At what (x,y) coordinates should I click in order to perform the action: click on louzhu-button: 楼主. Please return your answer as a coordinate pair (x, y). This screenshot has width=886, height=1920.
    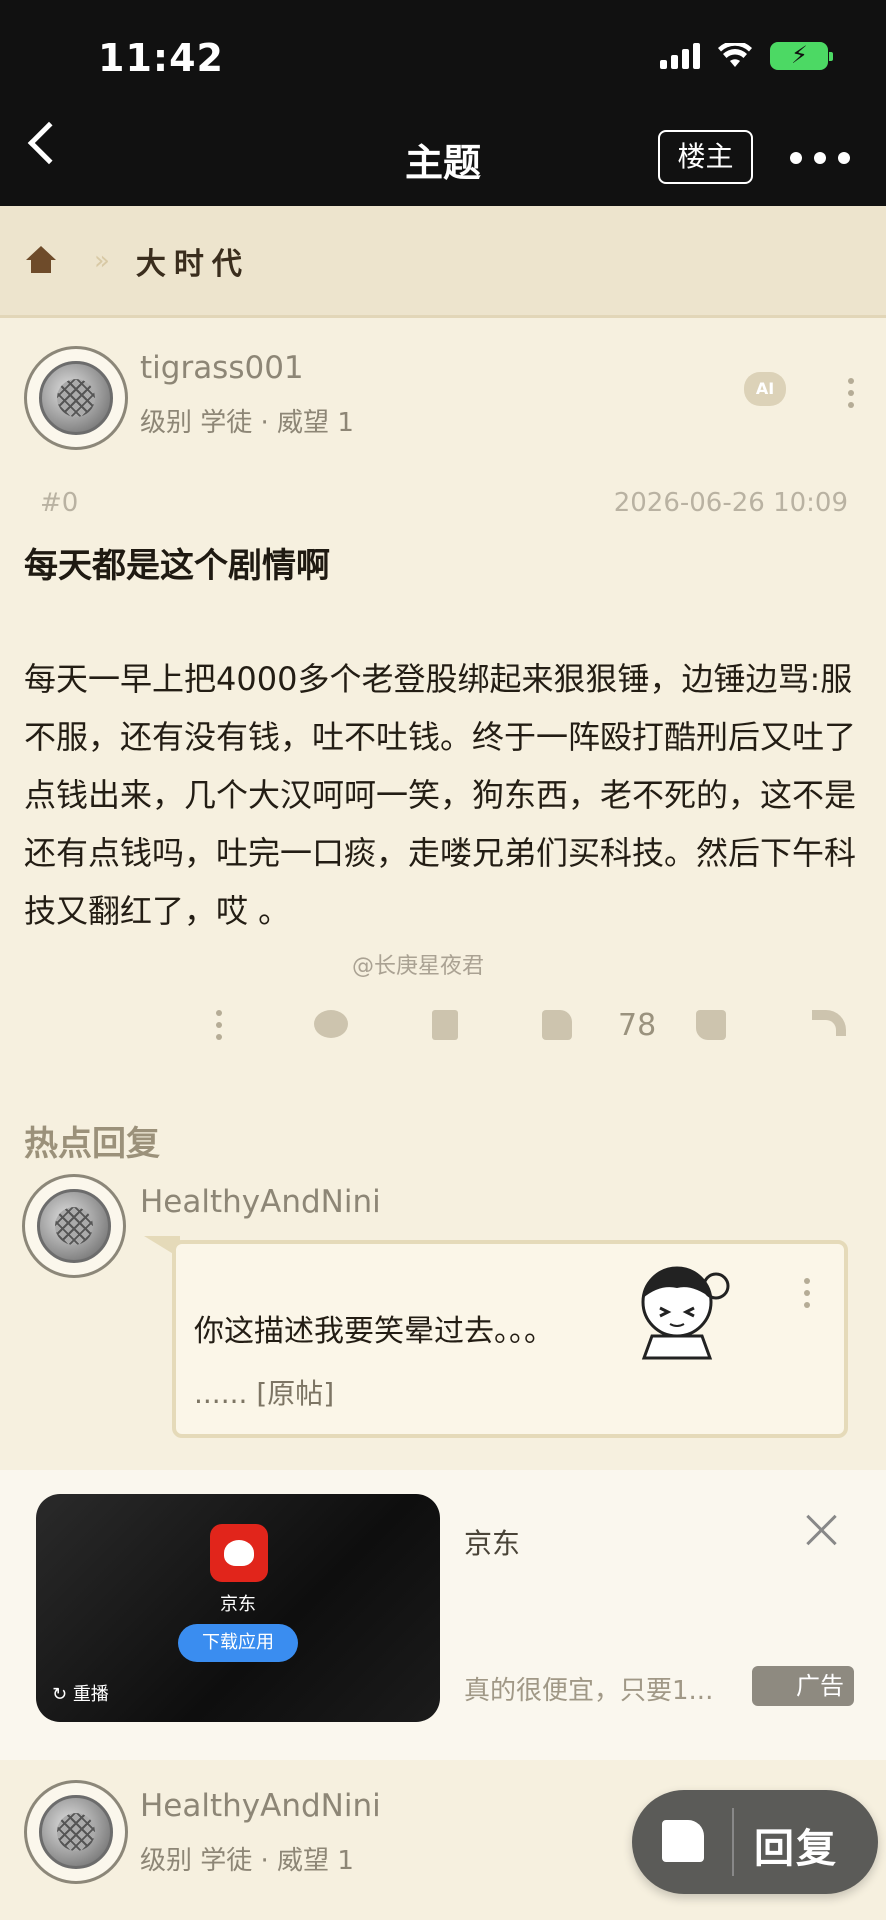
    Looking at the image, I should click on (705, 157).